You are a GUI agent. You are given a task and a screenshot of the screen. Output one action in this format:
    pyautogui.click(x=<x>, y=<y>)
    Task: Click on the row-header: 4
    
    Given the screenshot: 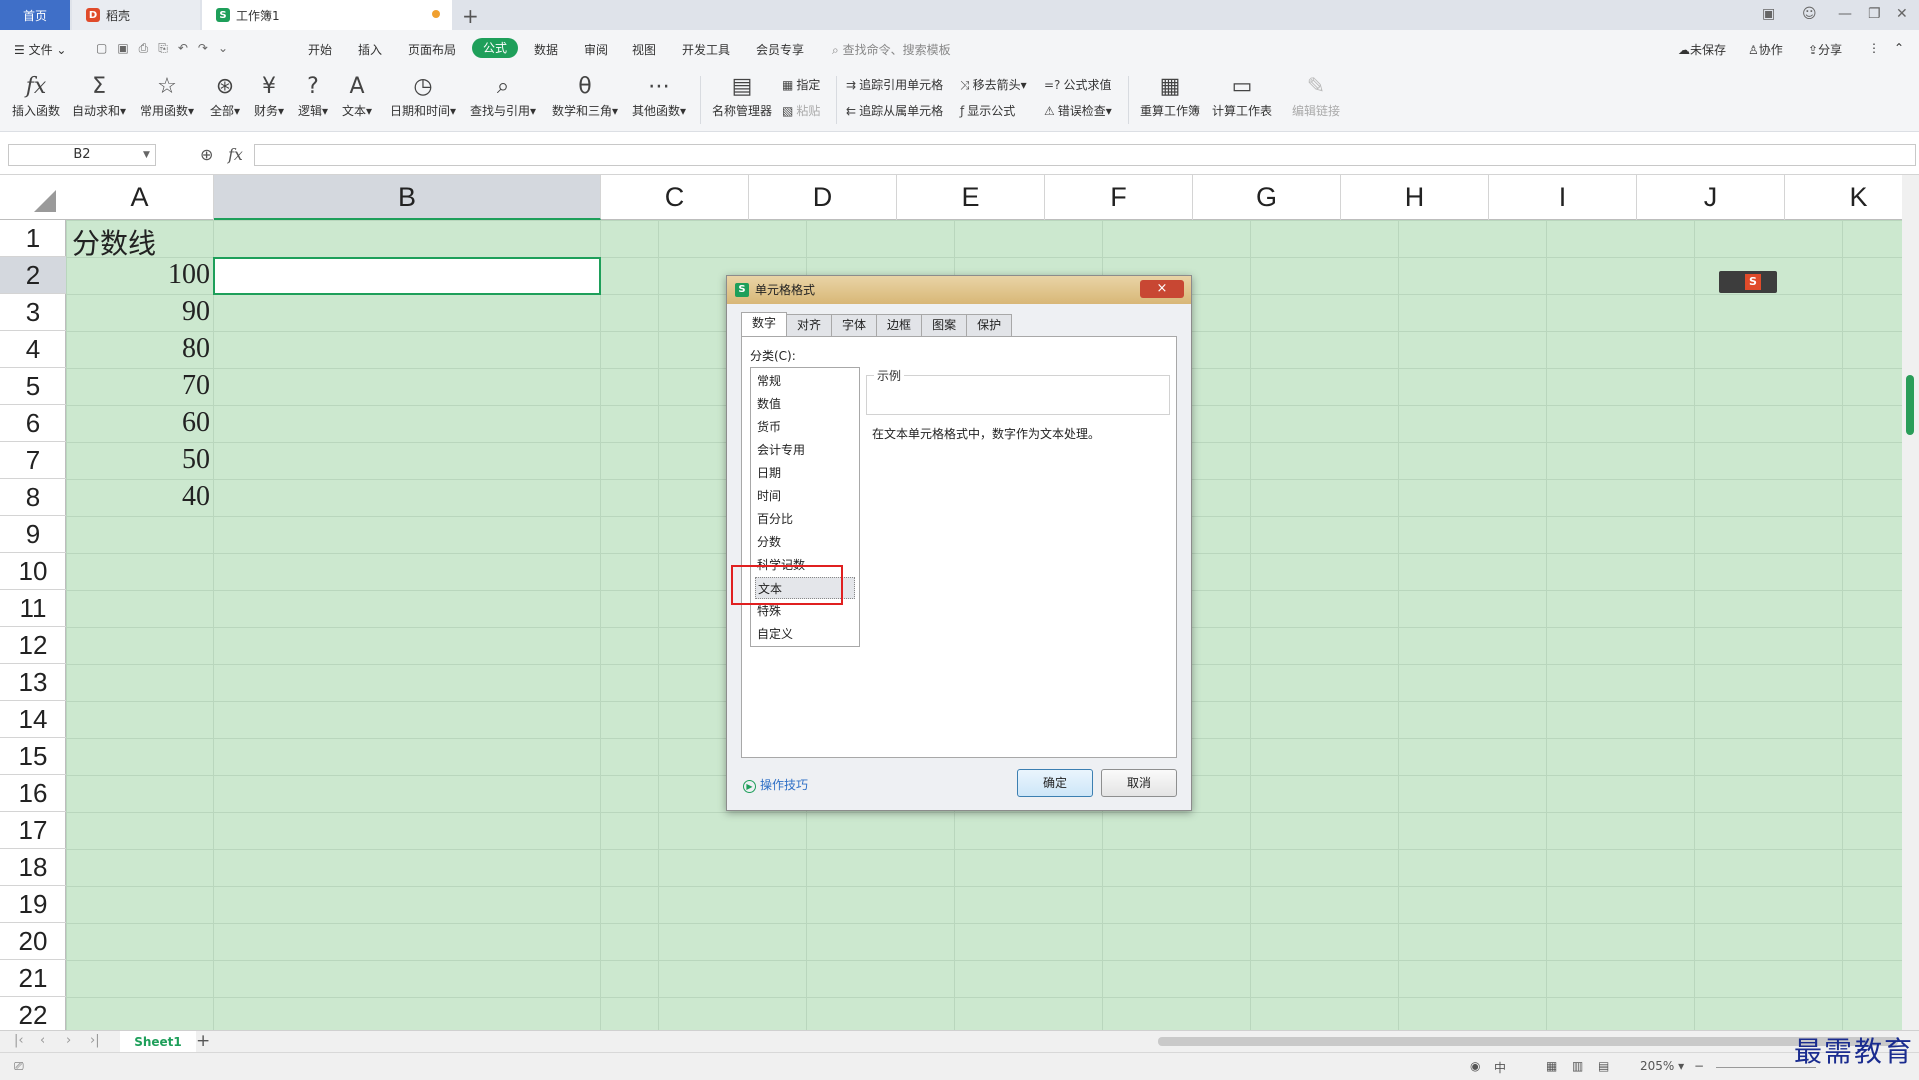 What is the action you would take?
    pyautogui.click(x=33, y=349)
    